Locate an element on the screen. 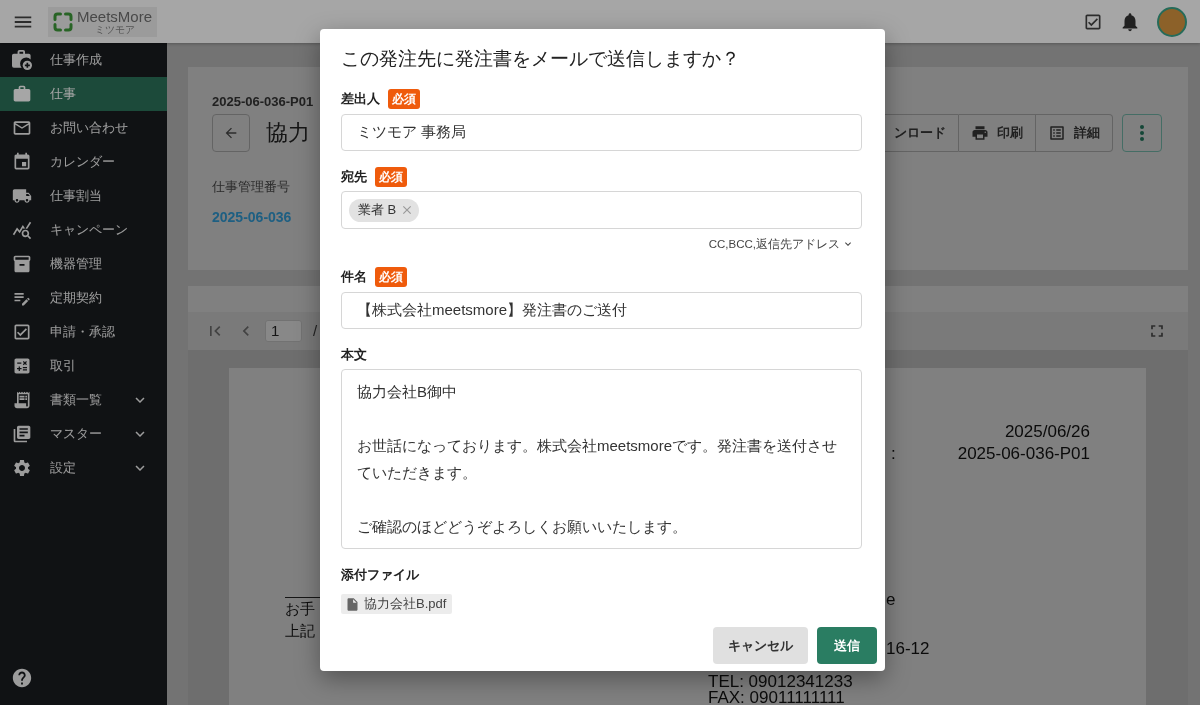  field-label: 宛先 is located at coordinates (354, 177).